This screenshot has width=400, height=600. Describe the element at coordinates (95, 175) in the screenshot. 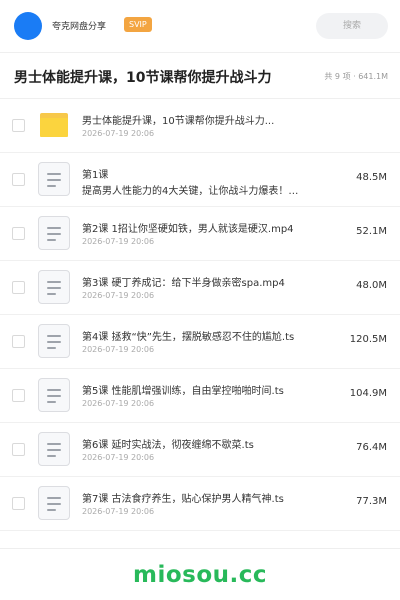

I see `file-name: 第1课` at that location.